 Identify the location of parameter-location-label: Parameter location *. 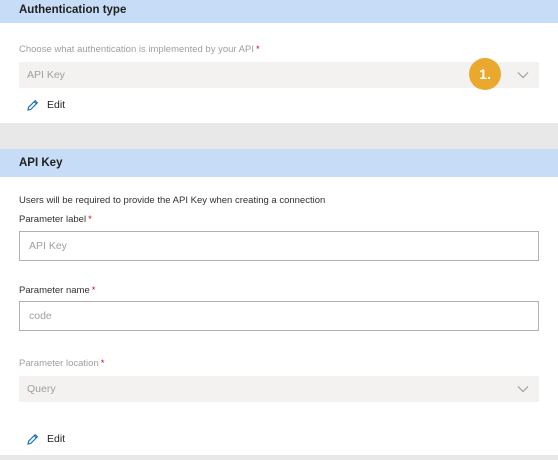
(62, 363).